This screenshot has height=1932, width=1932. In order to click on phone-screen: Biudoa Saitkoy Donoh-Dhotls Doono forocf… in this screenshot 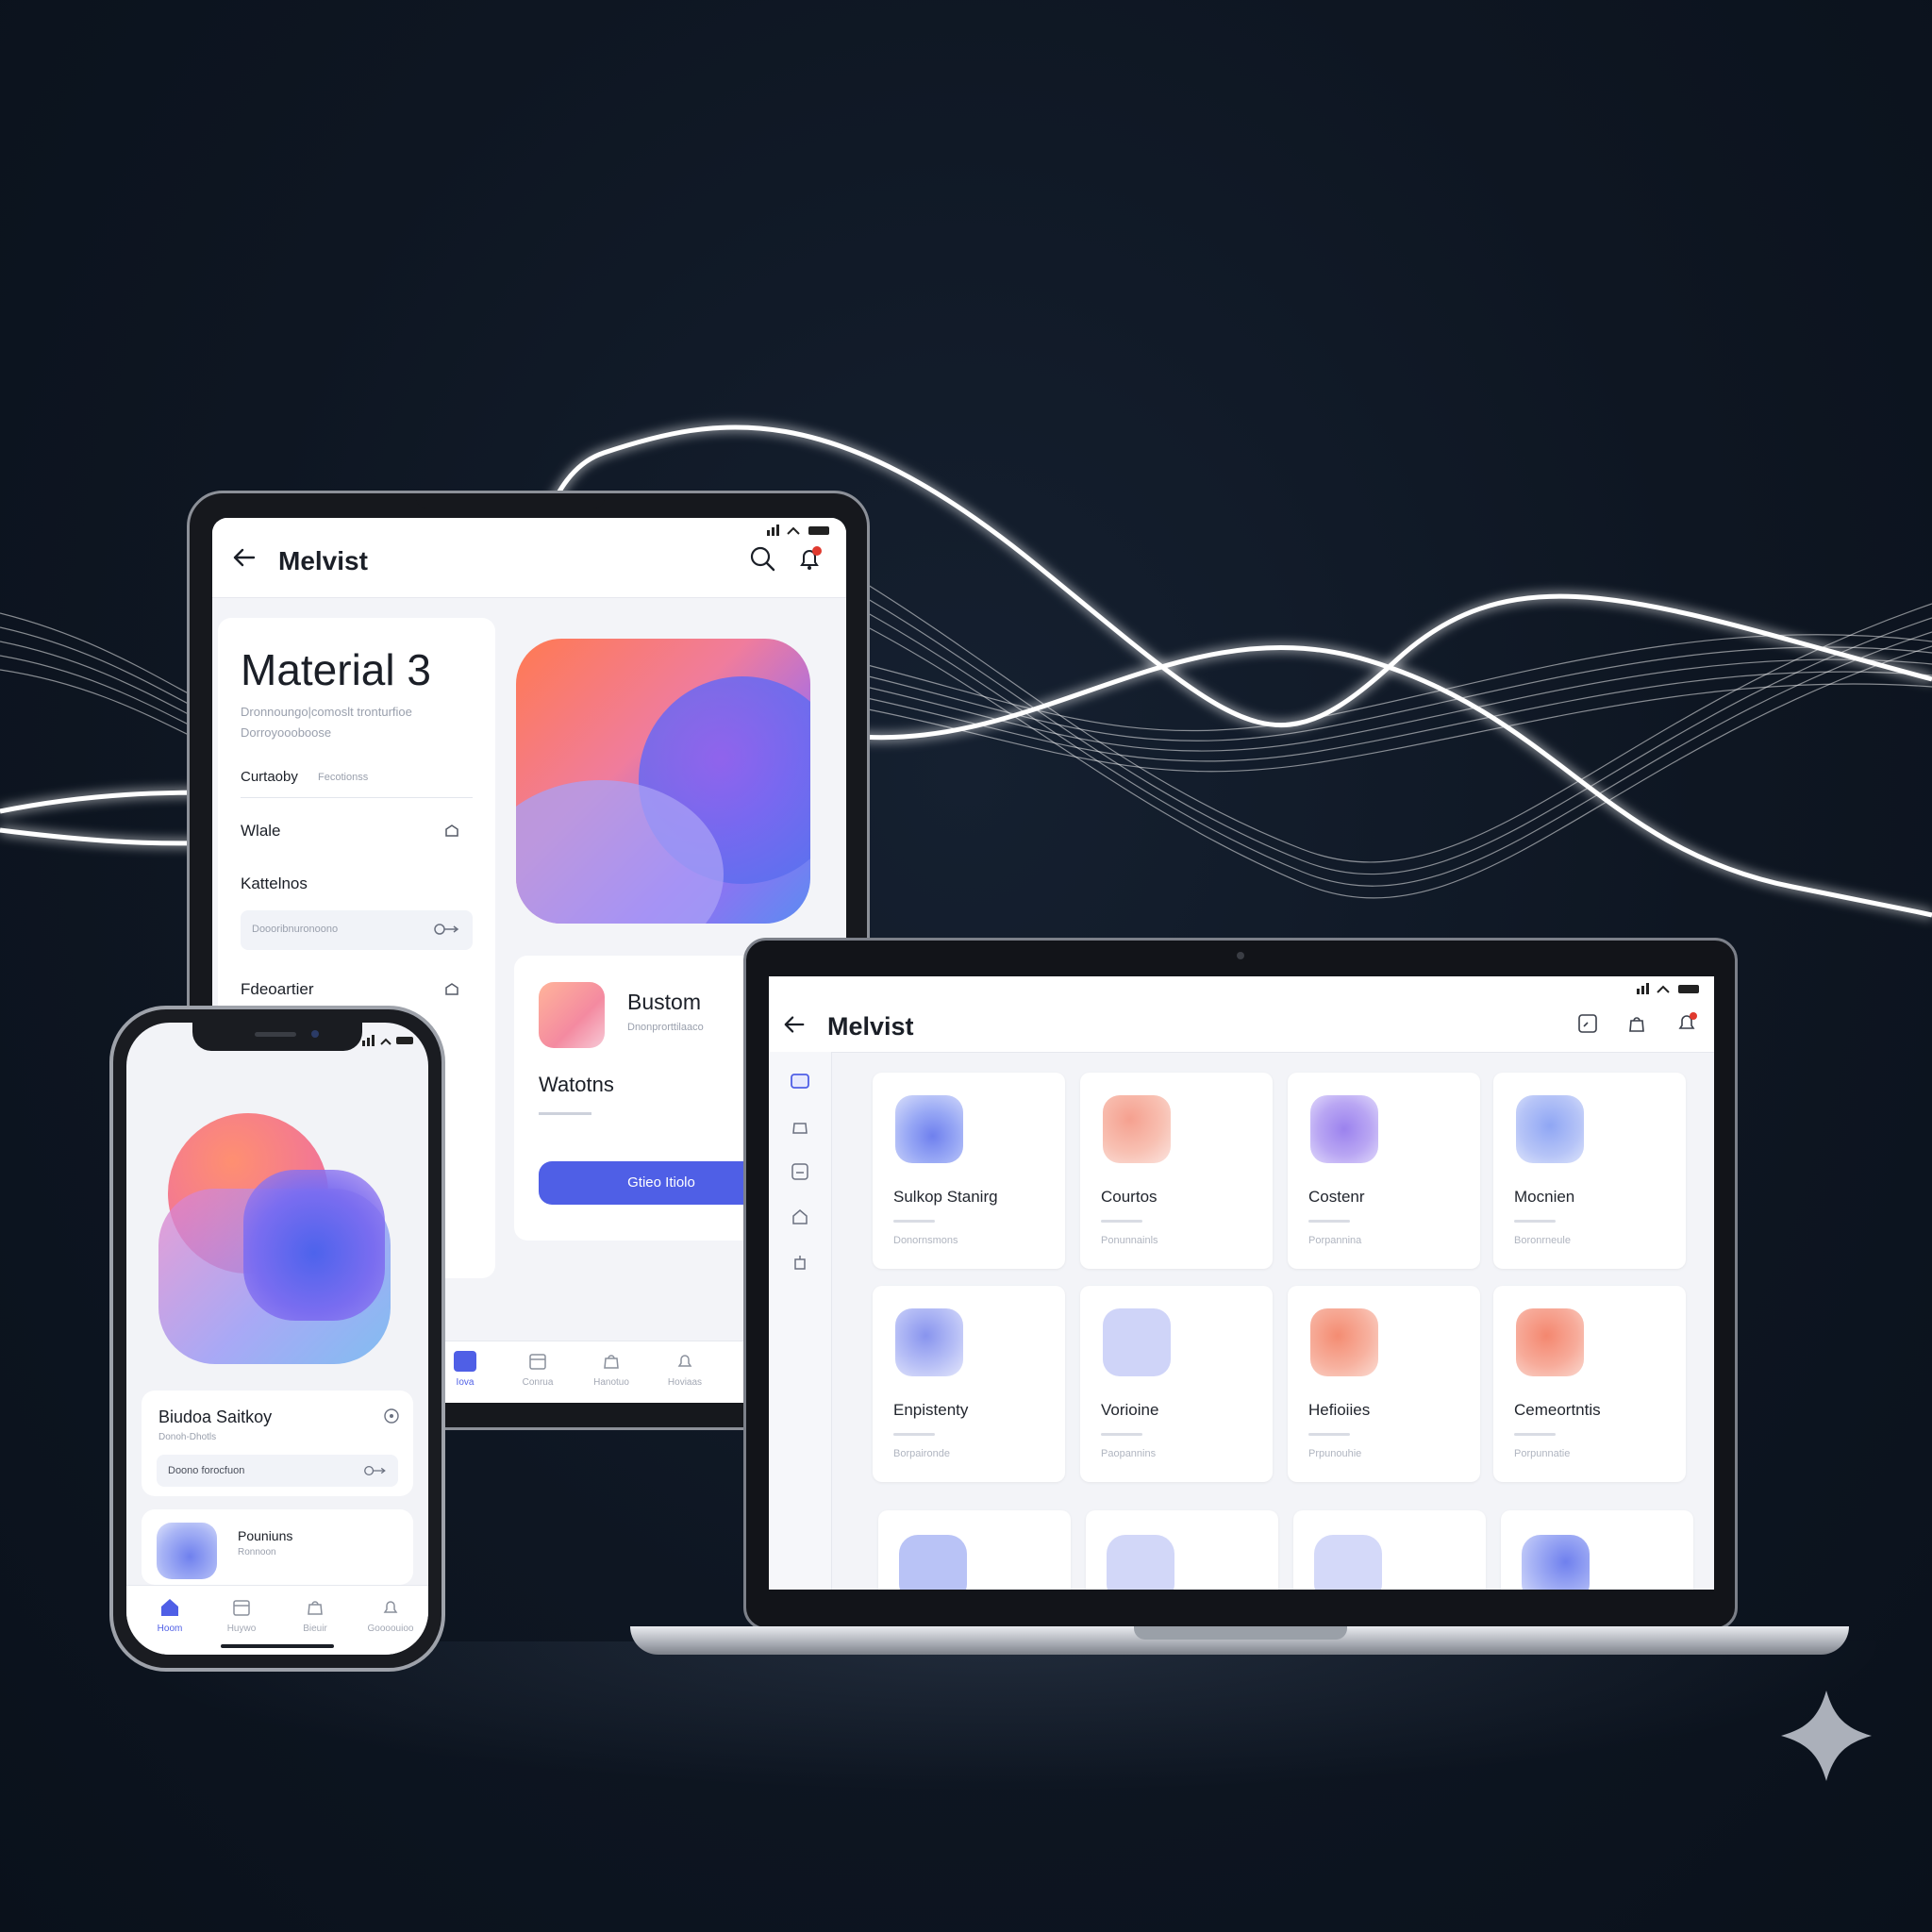, I will do `click(277, 1339)`.